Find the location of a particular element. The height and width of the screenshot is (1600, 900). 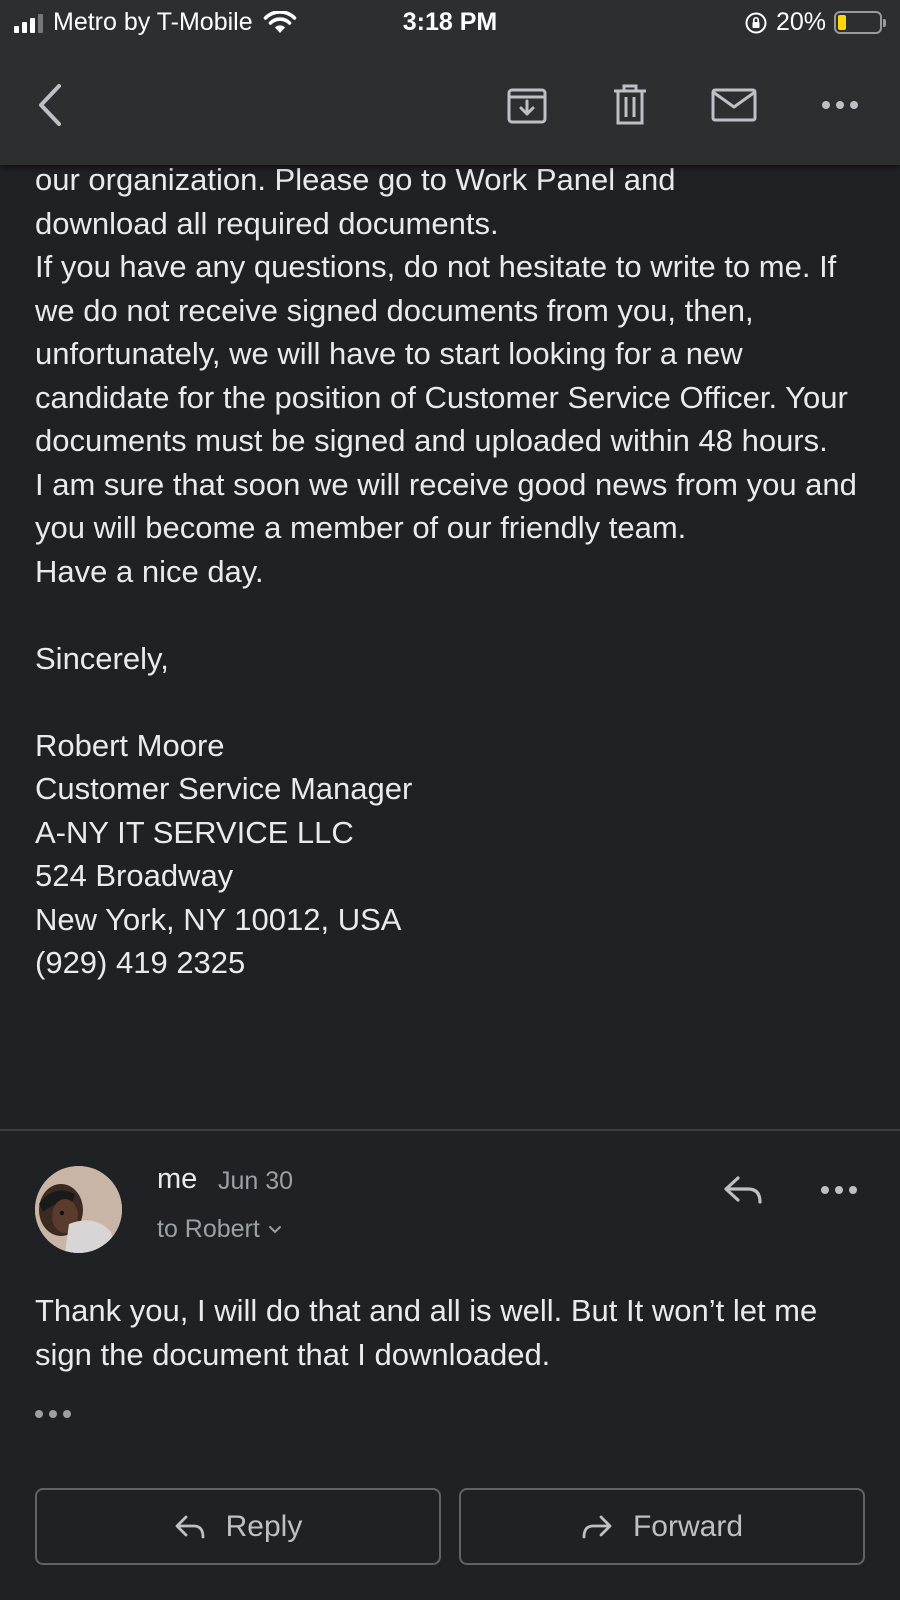

forward-button: Forward is located at coordinates (662, 1526).